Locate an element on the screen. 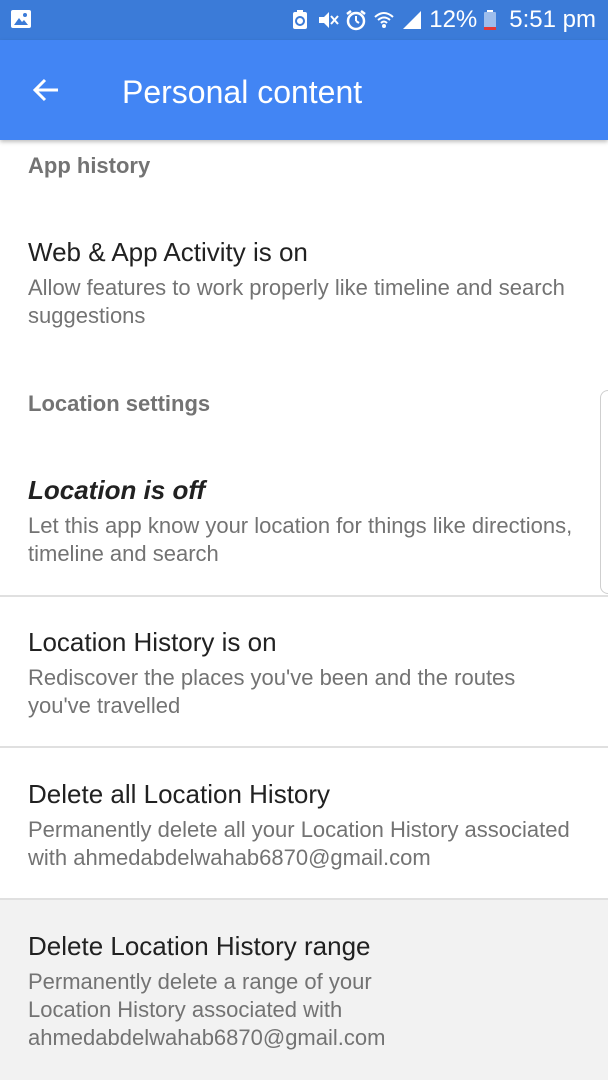  status-icons: 12% 5:51 pm is located at coordinates (442, 20).